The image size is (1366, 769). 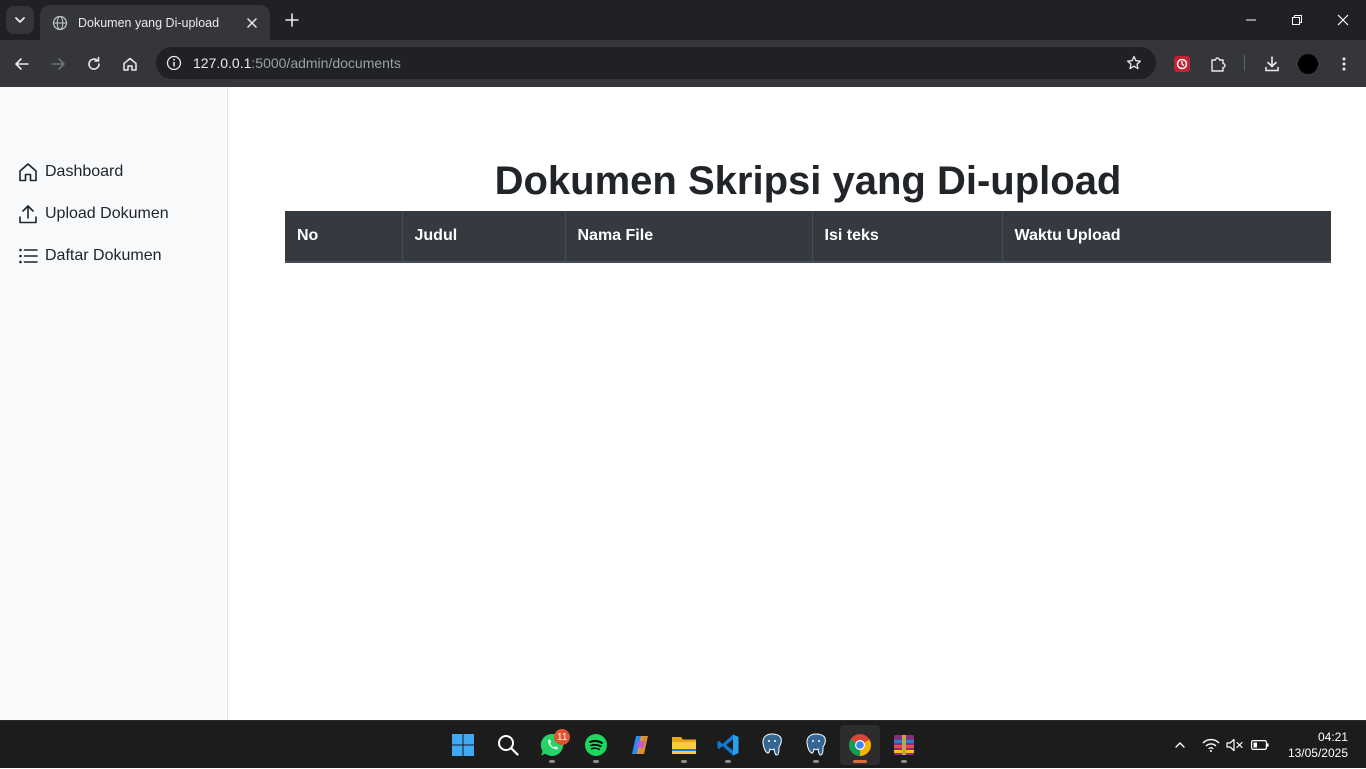 I want to click on arrow-right-icon, so click(x=58, y=64).